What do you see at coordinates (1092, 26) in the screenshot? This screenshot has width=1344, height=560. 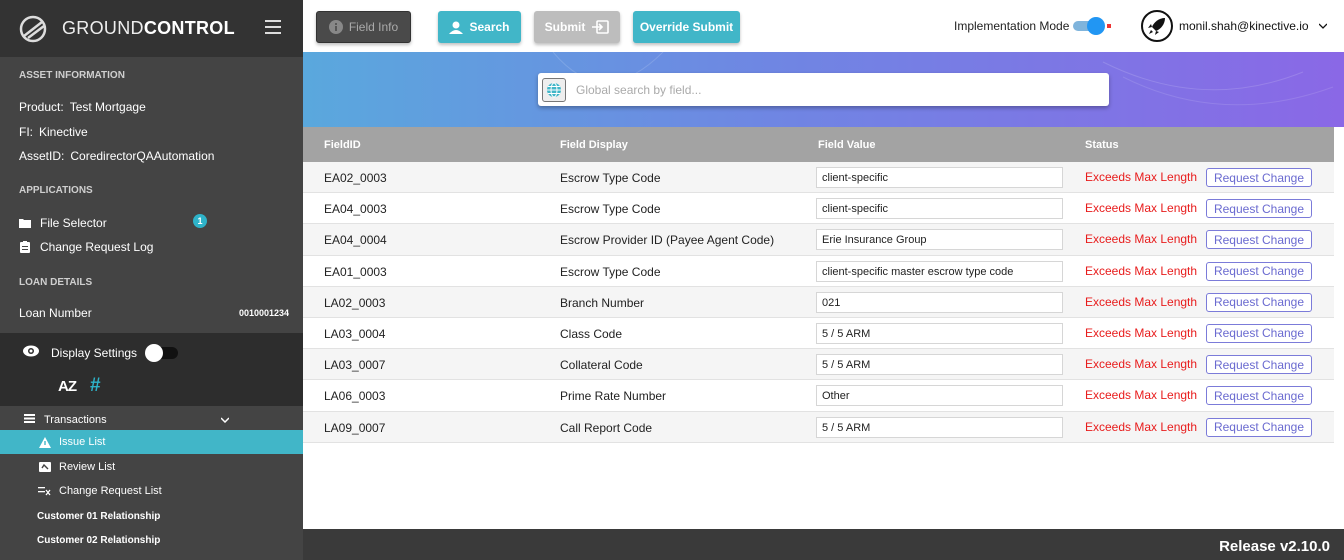 I see `implementation-mode-toggle` at bounding box center [1092, 26].